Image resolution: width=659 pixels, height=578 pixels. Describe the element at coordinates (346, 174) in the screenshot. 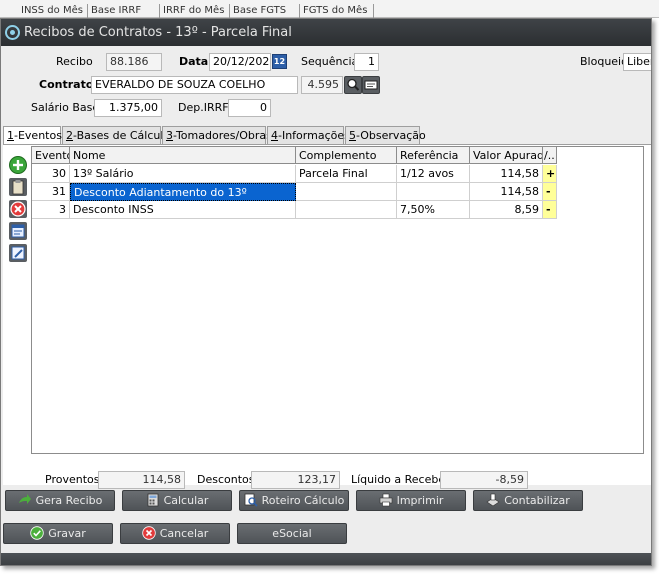

I see `cell-complemento: Parcela Final` at that location.